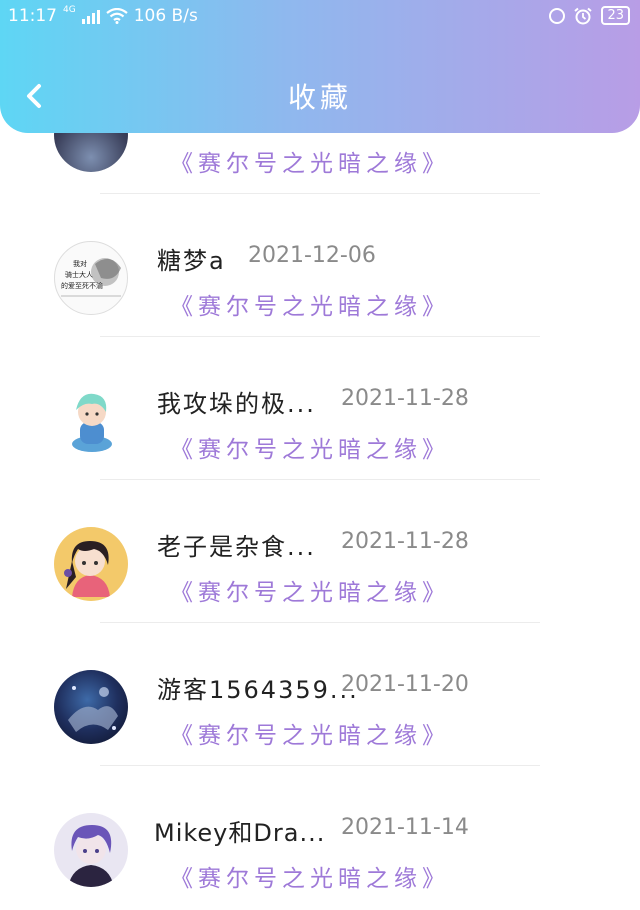  I want to click on avatar-image: 我对 骑士大人 的爱至死不渝, so click(91, 277).